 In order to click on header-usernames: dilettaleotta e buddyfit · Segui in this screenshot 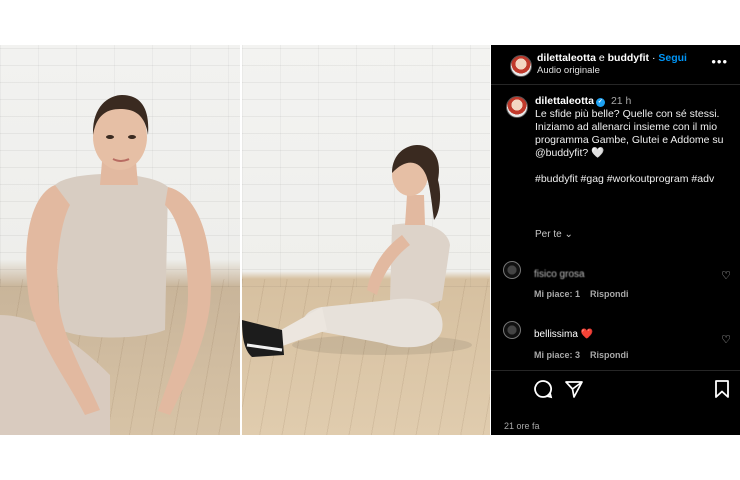, I will do `click(612, 58)`.